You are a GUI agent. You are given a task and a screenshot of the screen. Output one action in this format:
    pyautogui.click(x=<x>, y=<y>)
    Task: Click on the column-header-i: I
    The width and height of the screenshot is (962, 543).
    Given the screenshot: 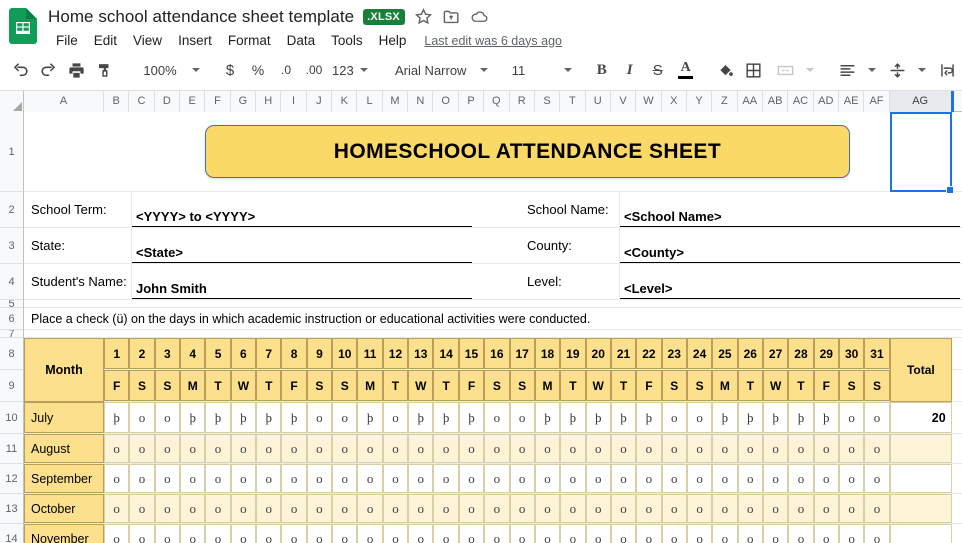 What is the action you would take?
    pyautogui.click(x=294, y=101)
    